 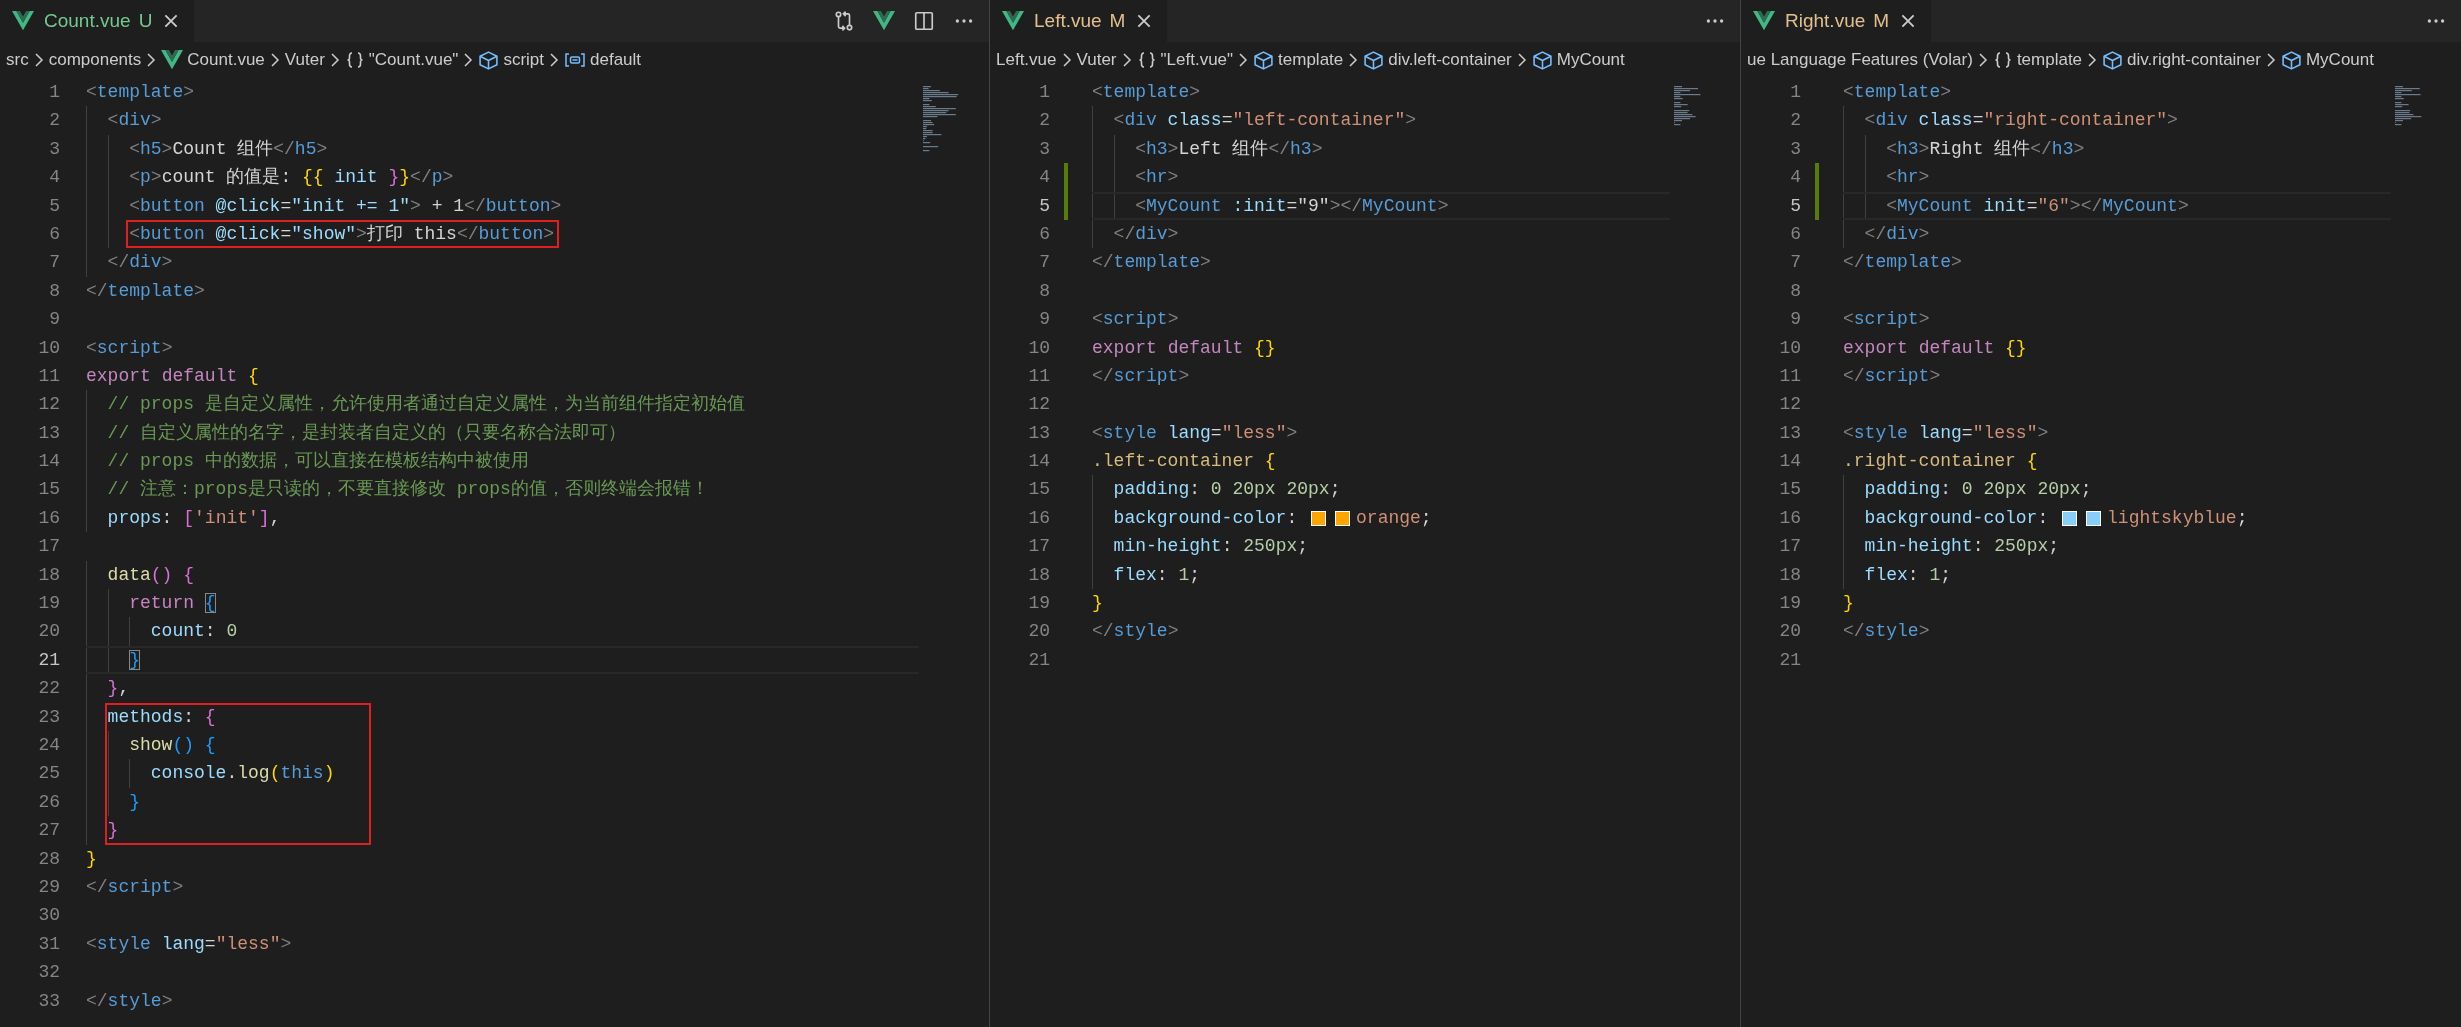 What do you see at coordinates (95, 60) in the screenshot?
I see `breadcrumb-item: components` at bounding box center [95, 60].